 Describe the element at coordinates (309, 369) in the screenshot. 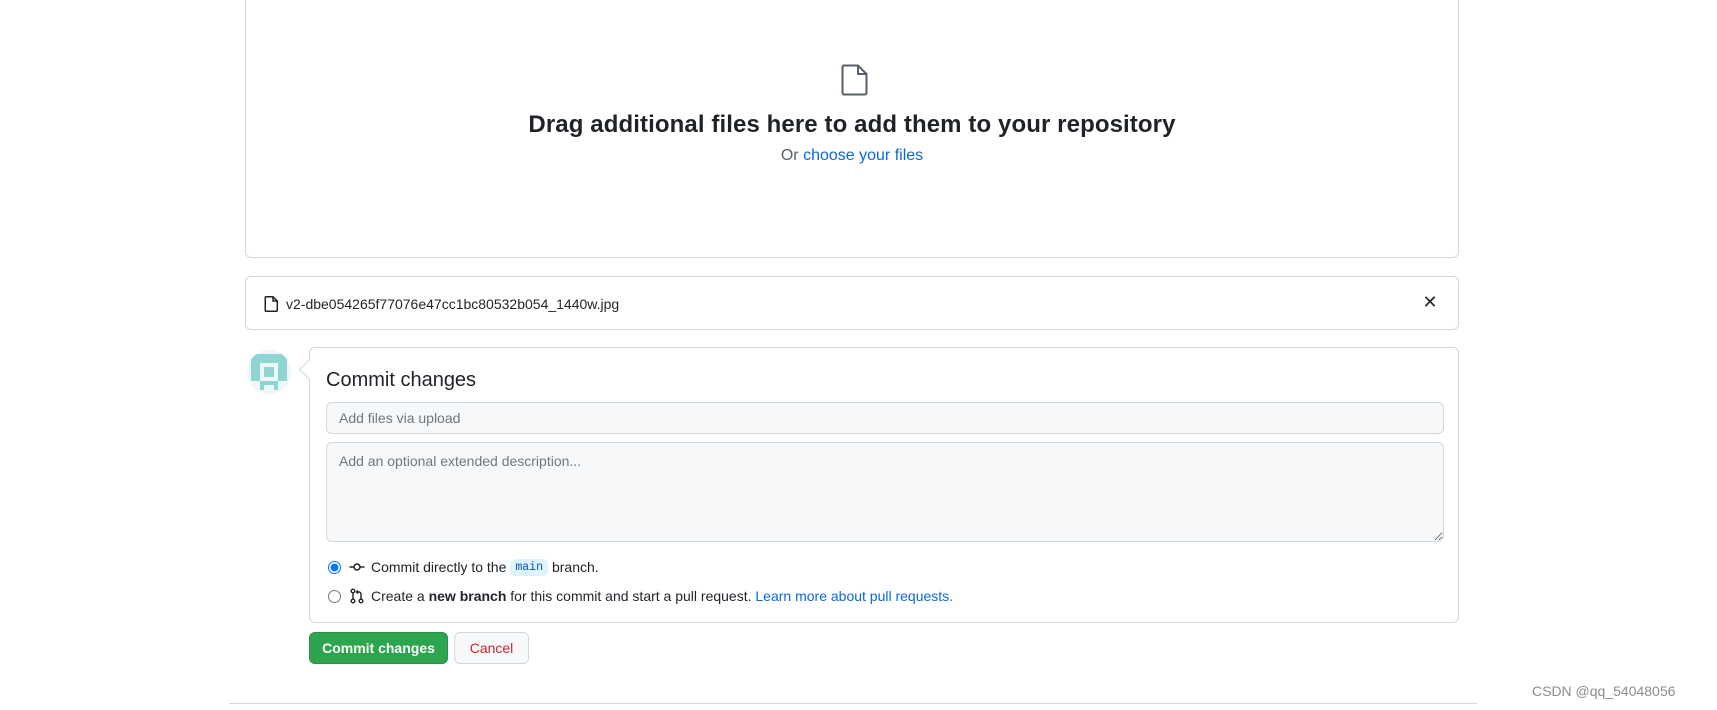

I see `speech-caret` at that location.